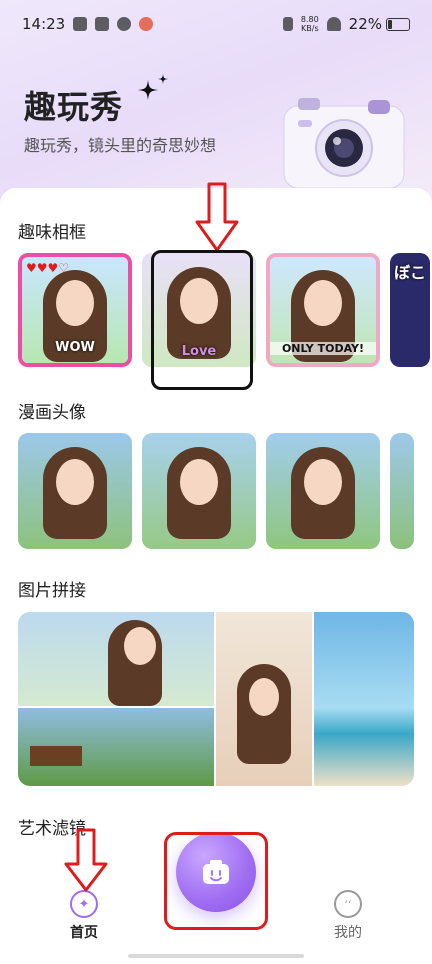 This screenshot has width=432, height=964. Describe the element at coordinates (116, 659) in the screenshot. I see `collage-photo-portrait` at that location.